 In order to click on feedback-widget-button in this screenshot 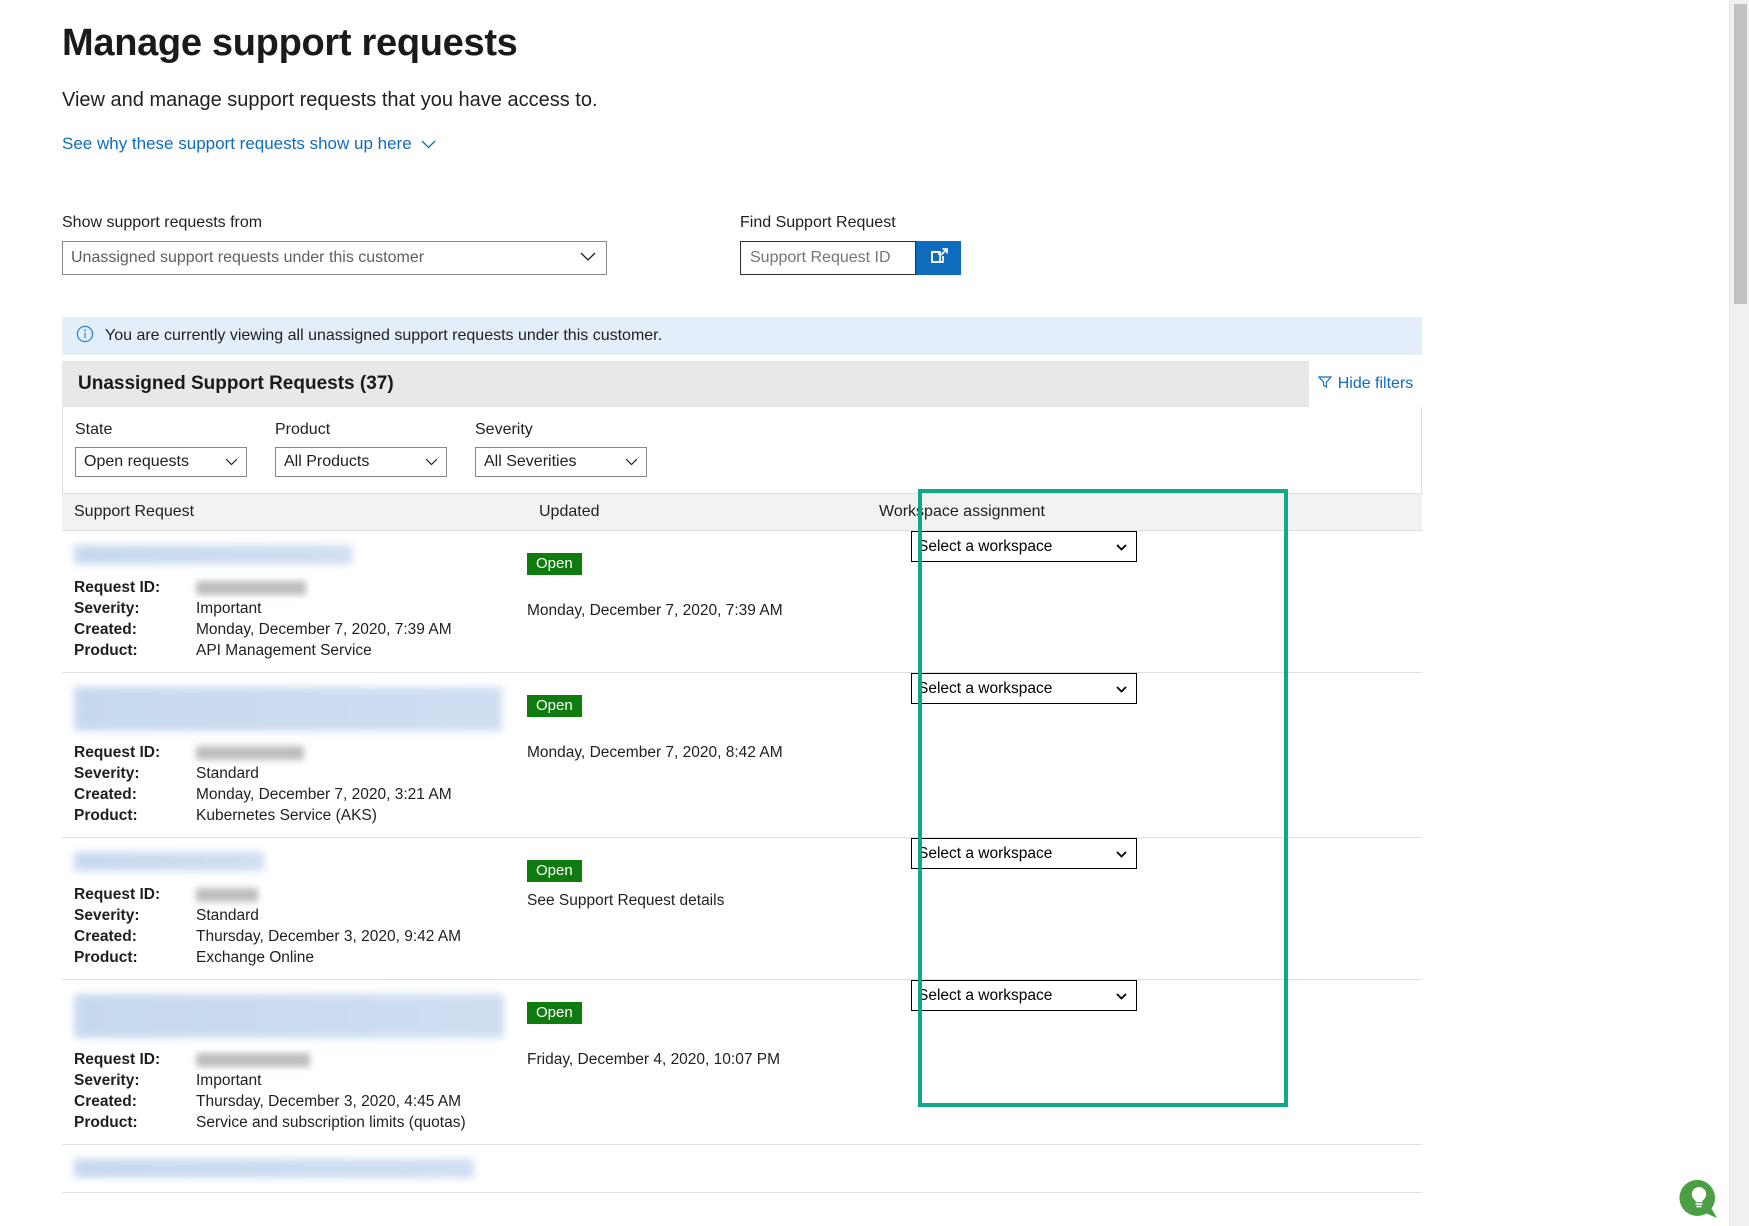, I will do `click(1700, 1199)`.